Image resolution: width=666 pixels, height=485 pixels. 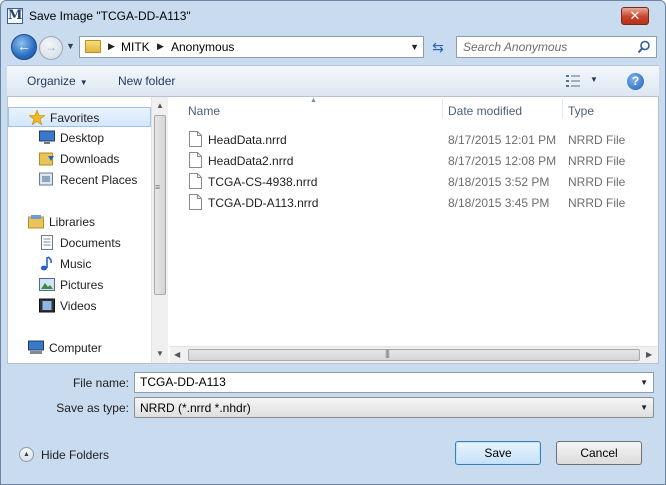 I want to click on address-bar: ▶ MITK ▶ Anonymous ▼, so click(x=251, y=47).